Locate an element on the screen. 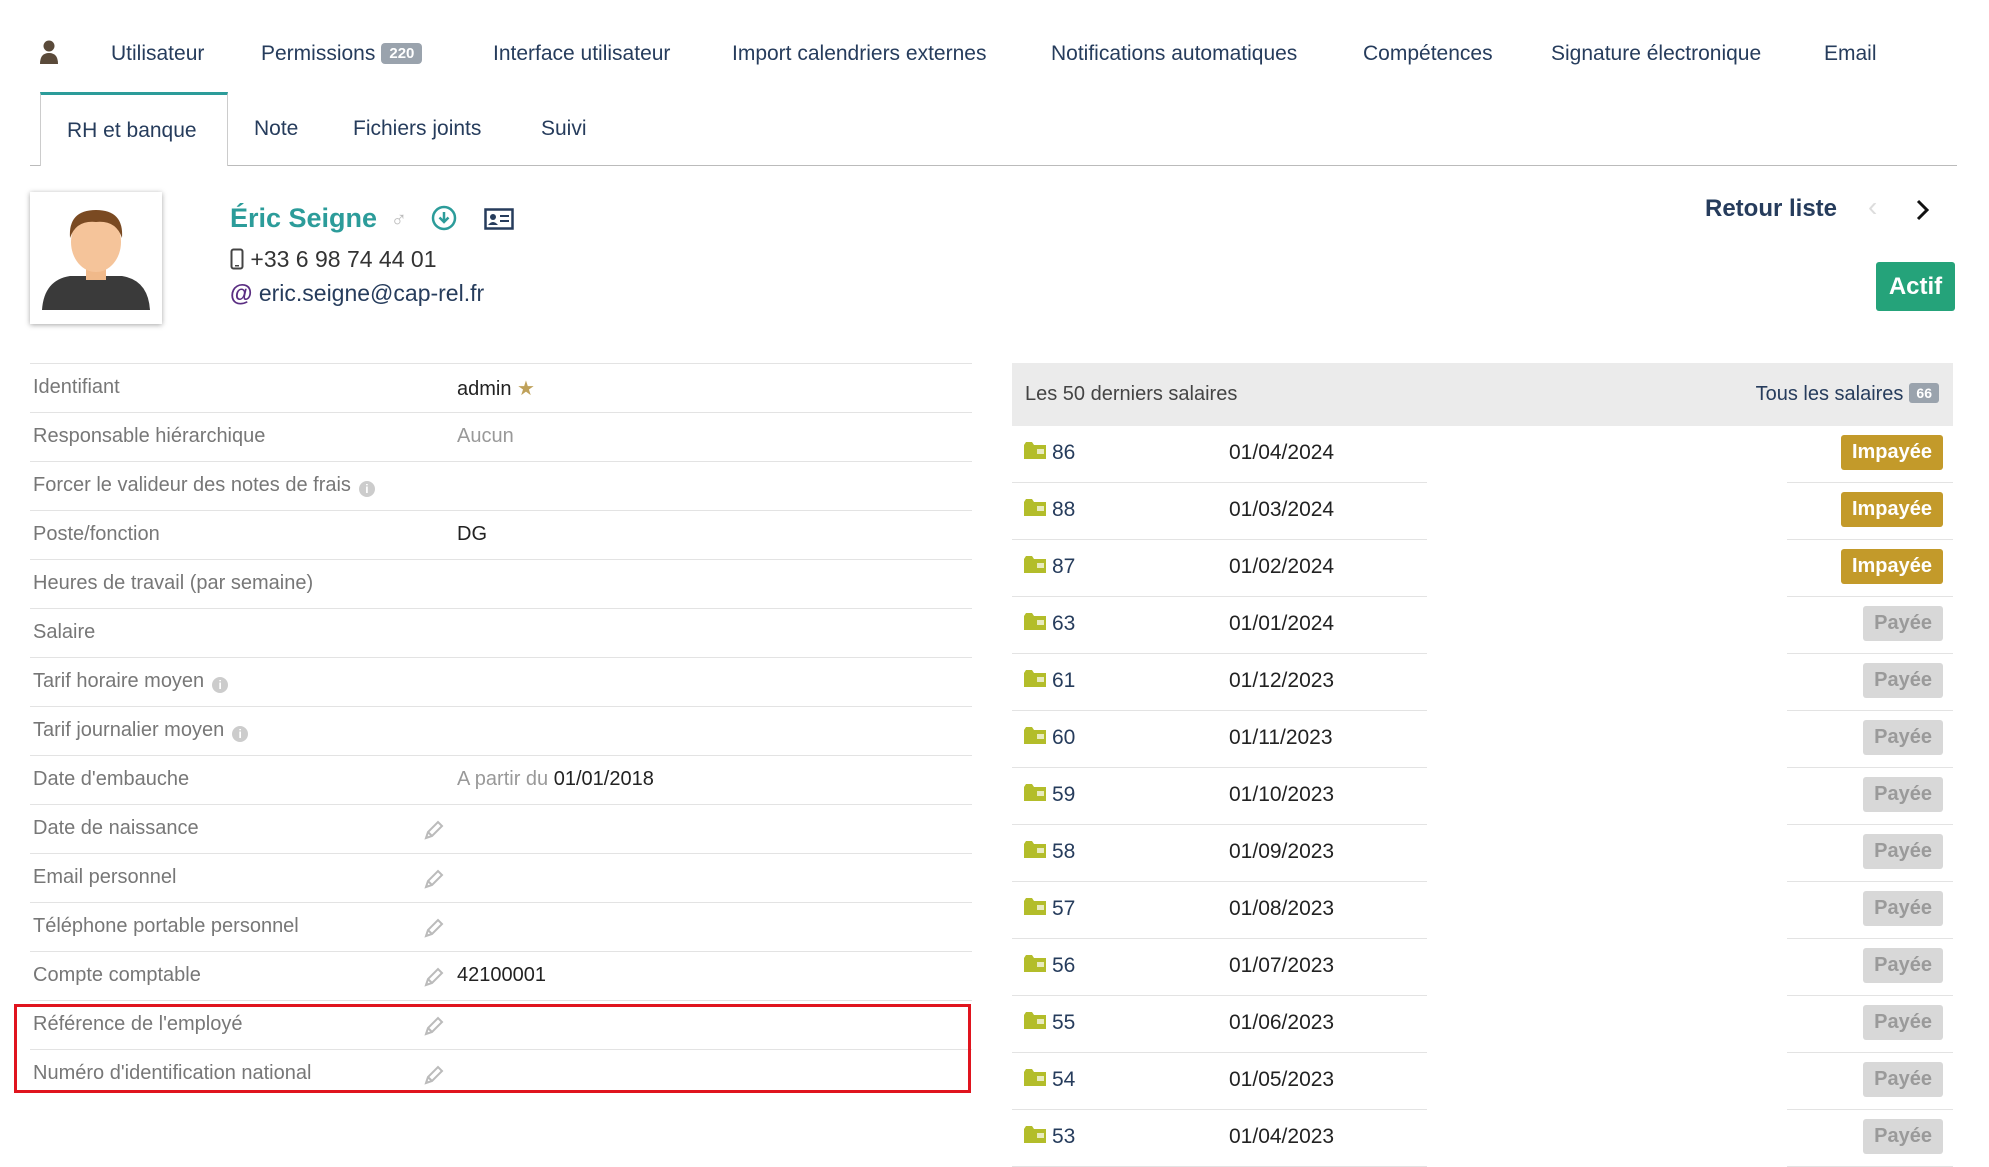 The height and width of the screenshot is (1167, 1989). tab-rh-label: RH et banque is located at coordinates (132, 131).